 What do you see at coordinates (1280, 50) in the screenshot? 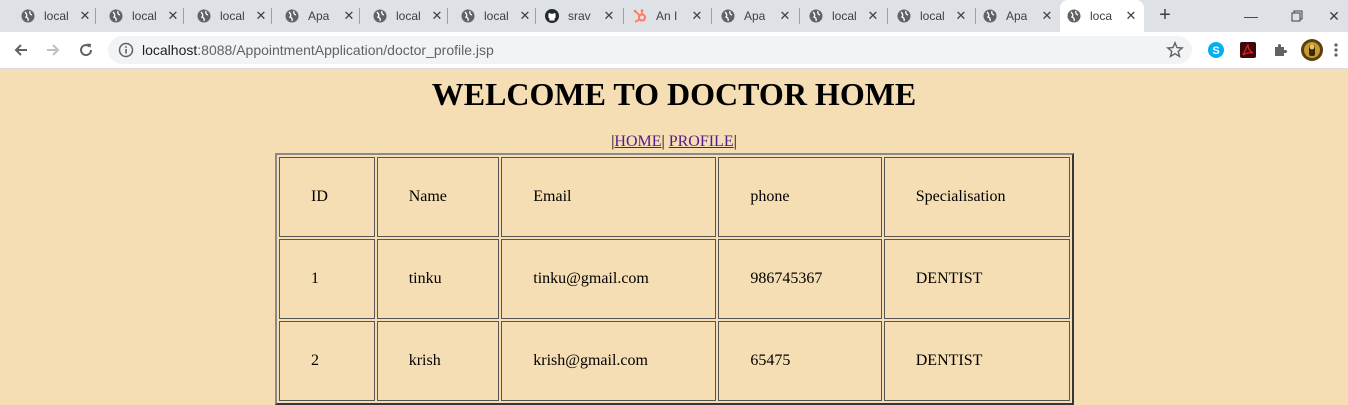
I see `extensions-puzzle-icon` at bounding box center [1280, 50].